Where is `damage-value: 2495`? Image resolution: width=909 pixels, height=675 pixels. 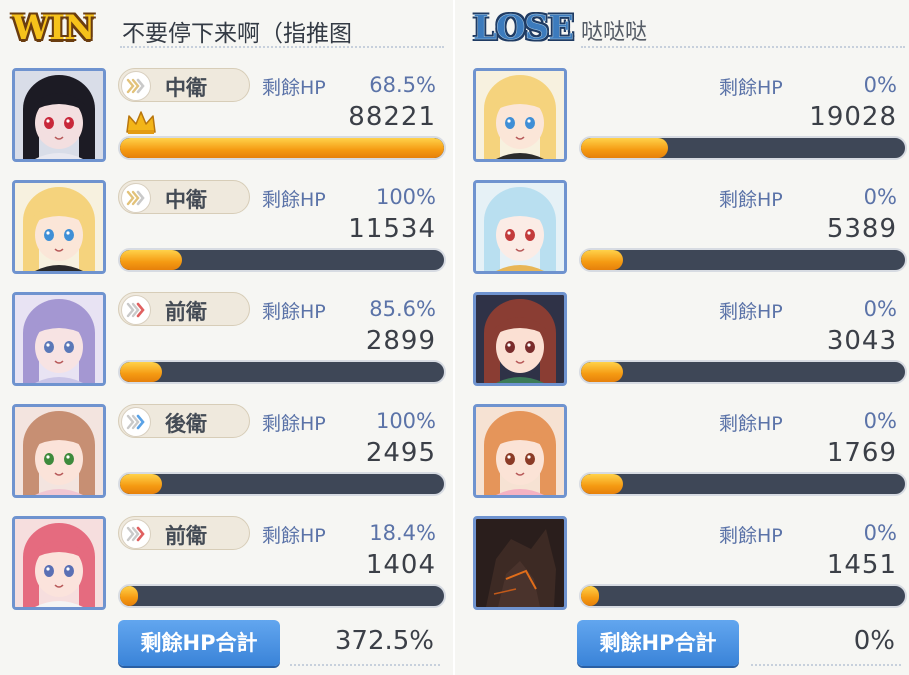 damage-value: 2495 is located at coordinates (400, 453).